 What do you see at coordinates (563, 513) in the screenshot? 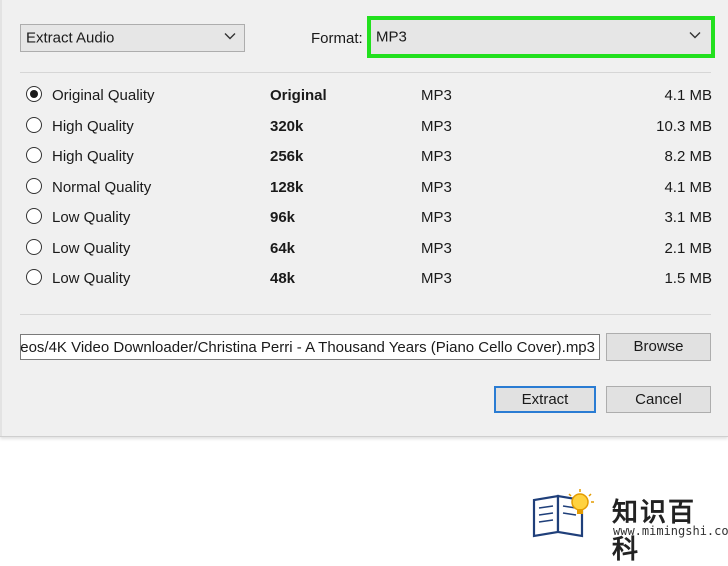
I see `book-bulb-icon` at bounding box center [563, 513].